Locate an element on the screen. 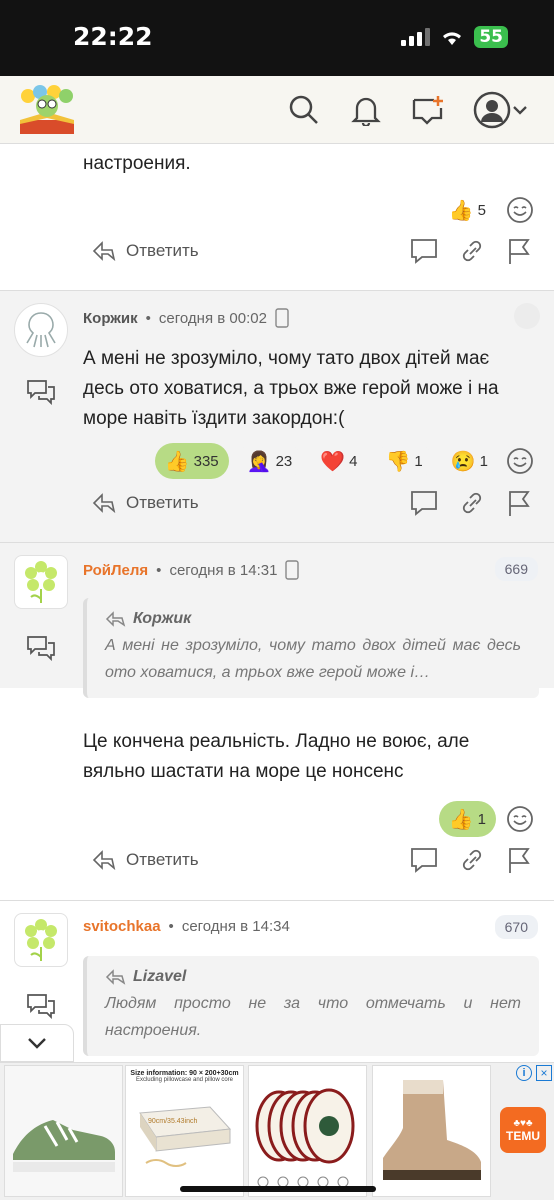  comment-time: сегодня в 00:02 is located at coordinates (213, 318).